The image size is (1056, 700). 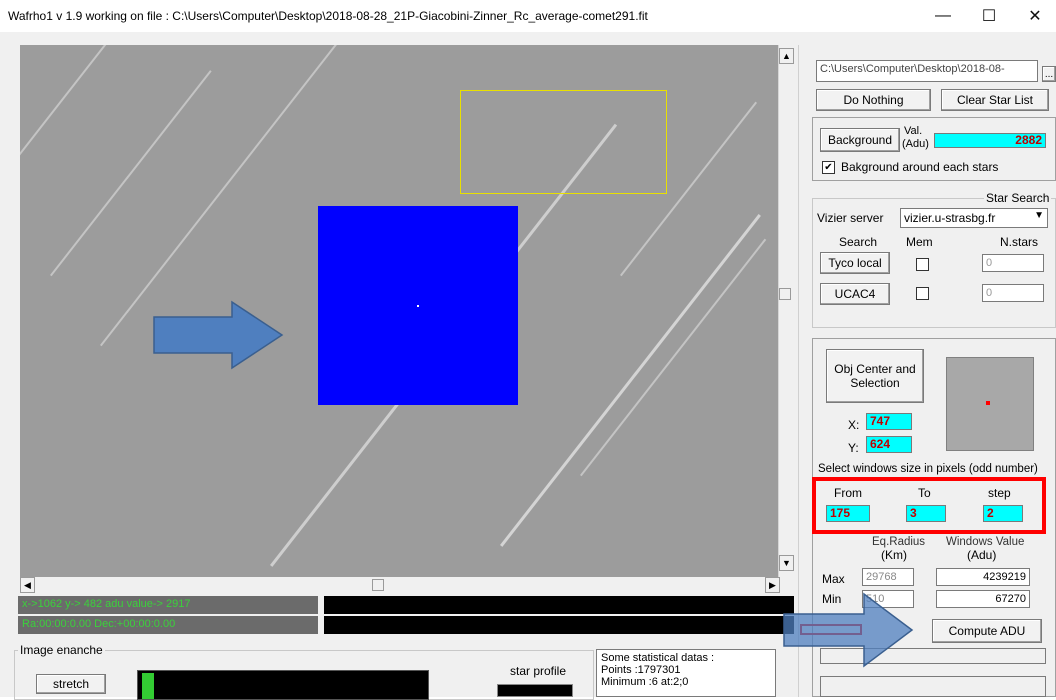 What do you see at coordinates (983, 577) in the screenshot?
I see `max-adu-field: 4239219` at bounding box center [983, 577].